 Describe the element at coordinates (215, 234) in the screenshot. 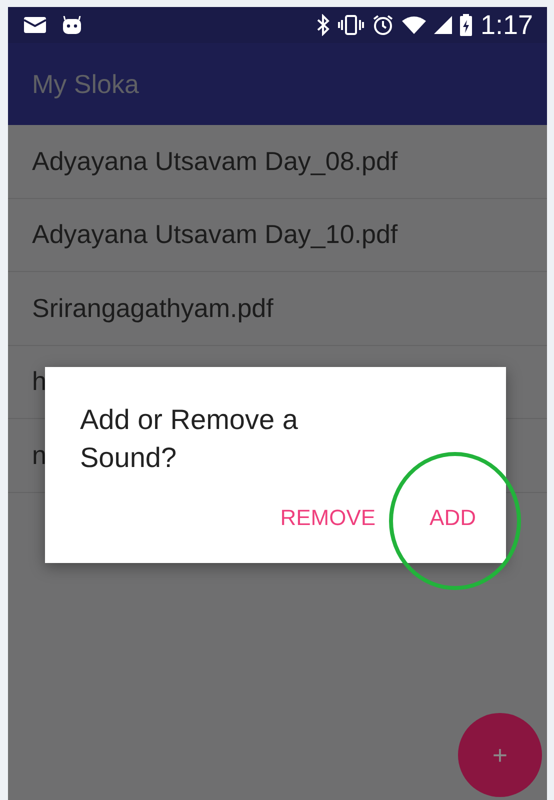

I see `file-name: Adyayana Utsavam Day_10.pdf` at that location.